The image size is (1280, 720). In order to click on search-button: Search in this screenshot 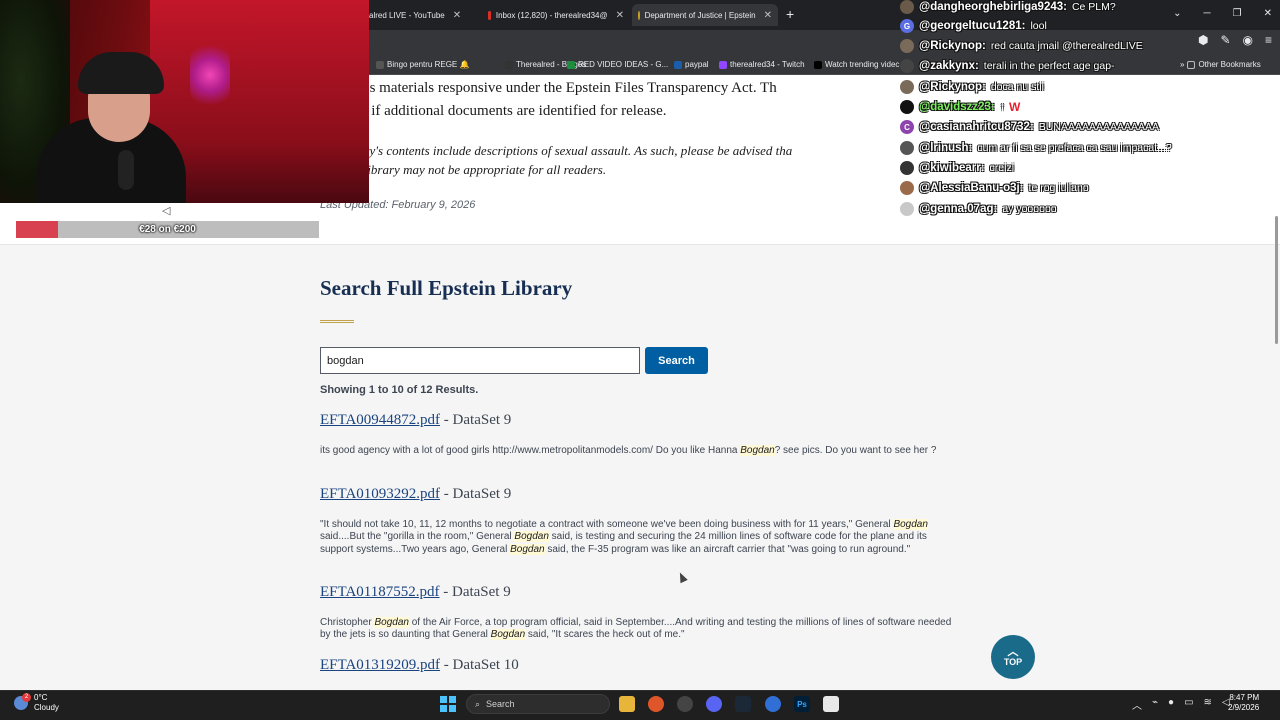, I will do `click(676, 360)`.